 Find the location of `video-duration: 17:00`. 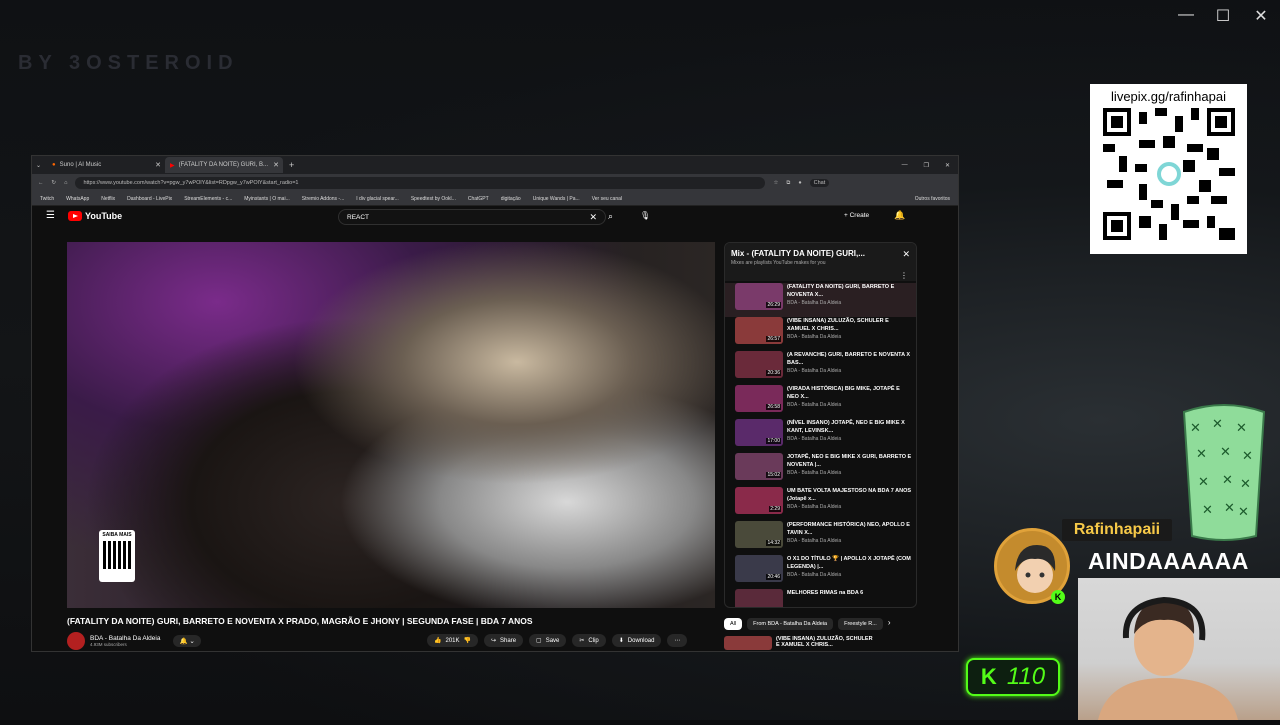

video-duration: 17:00 is located at coordinates (773, 441).